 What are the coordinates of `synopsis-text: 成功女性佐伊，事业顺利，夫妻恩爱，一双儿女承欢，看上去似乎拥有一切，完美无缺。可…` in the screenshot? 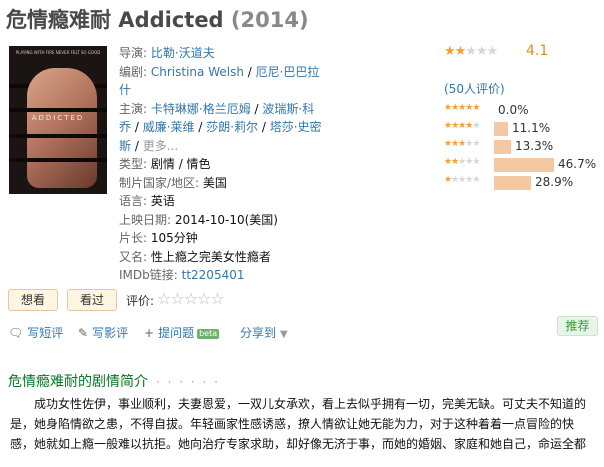 It's located at (298, 424).